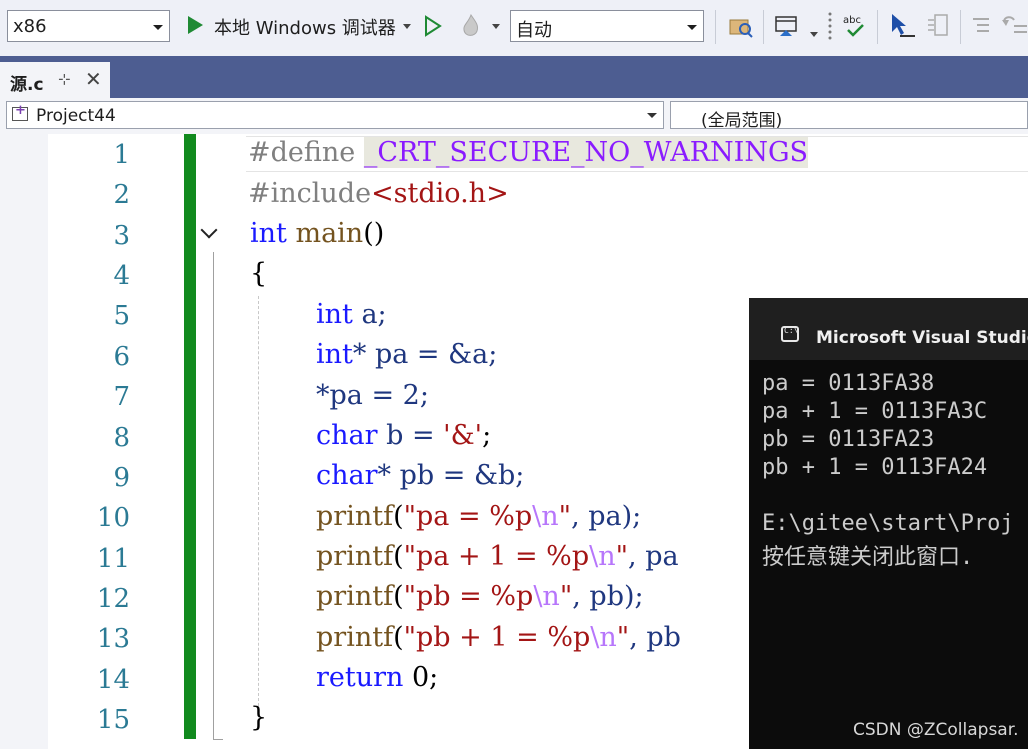  I want to click on token-brace: }, so click(259, 717).